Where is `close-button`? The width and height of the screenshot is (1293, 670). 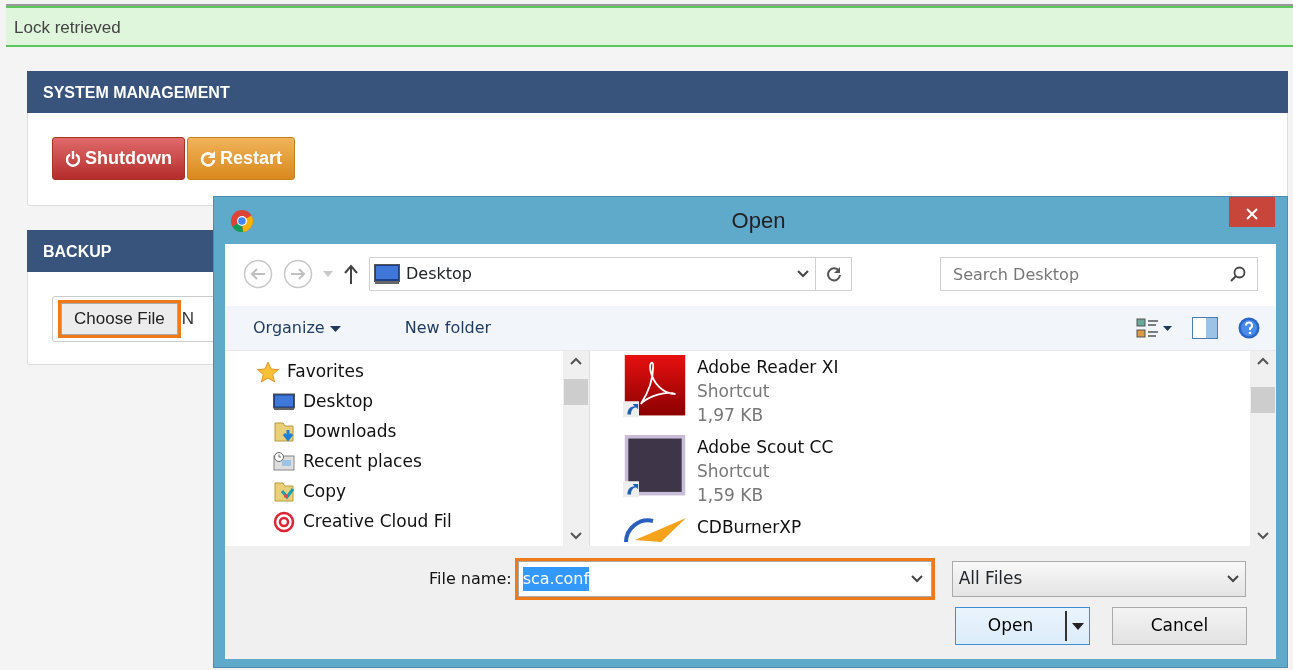 close-button is located at coordinates (1252, 212).